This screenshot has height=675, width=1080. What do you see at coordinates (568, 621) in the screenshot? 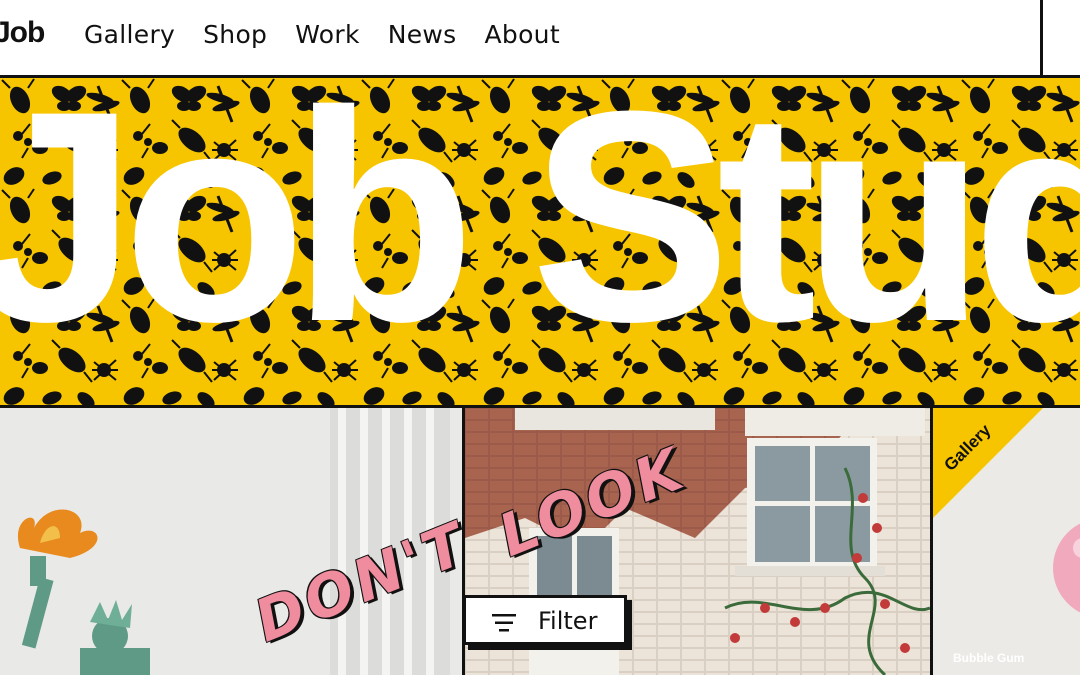
I see `filter-label: Filter` at bounding box center [568, 621].